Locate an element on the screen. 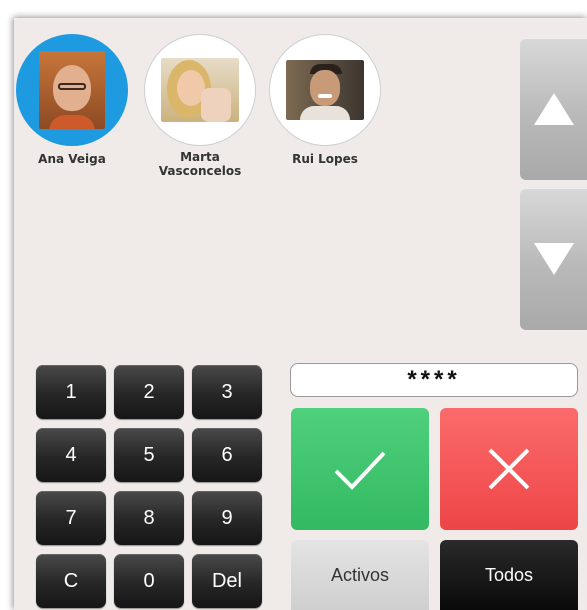 Image resolution: width=587 pixels, height=610 pixels. confirm-button is located at coordinates (360, 469).